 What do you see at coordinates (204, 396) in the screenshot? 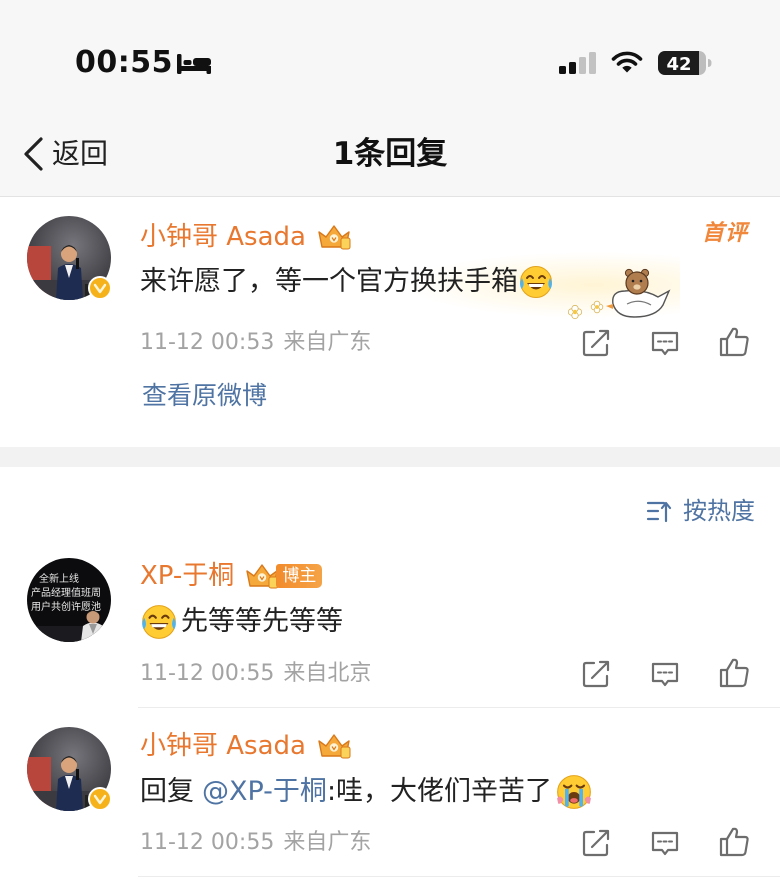
I see `view-original-post-link: 查看原微博` at bounding box center [204, 396].